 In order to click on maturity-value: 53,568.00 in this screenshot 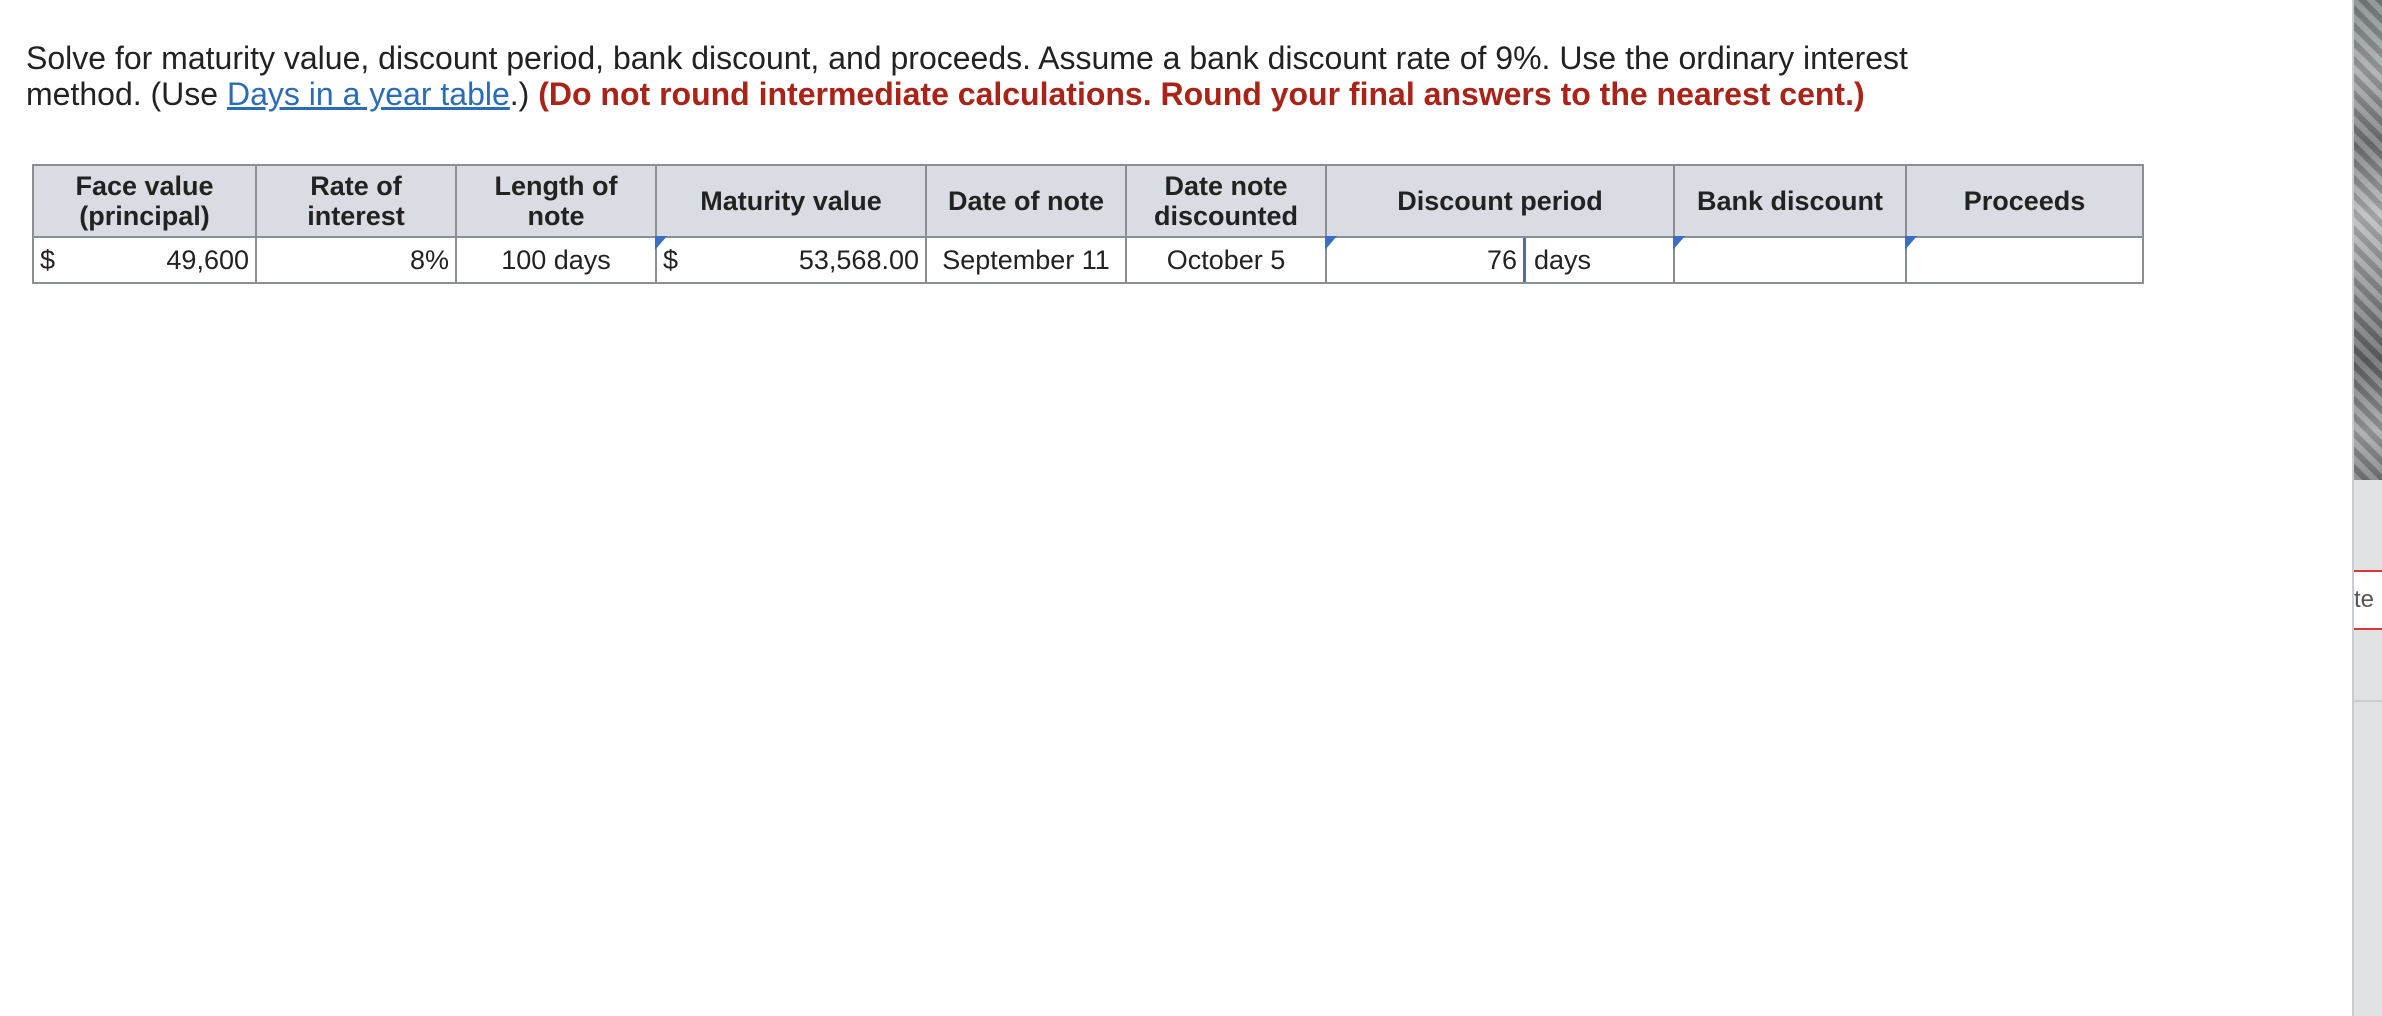, I will do `click(858, 259)`.